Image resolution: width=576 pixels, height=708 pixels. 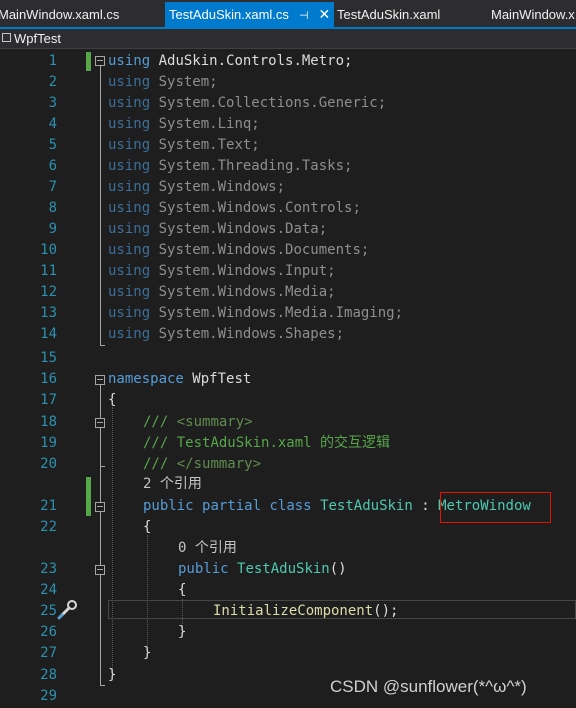 I want to click on line-number: 25, so click(x=48, y=611).